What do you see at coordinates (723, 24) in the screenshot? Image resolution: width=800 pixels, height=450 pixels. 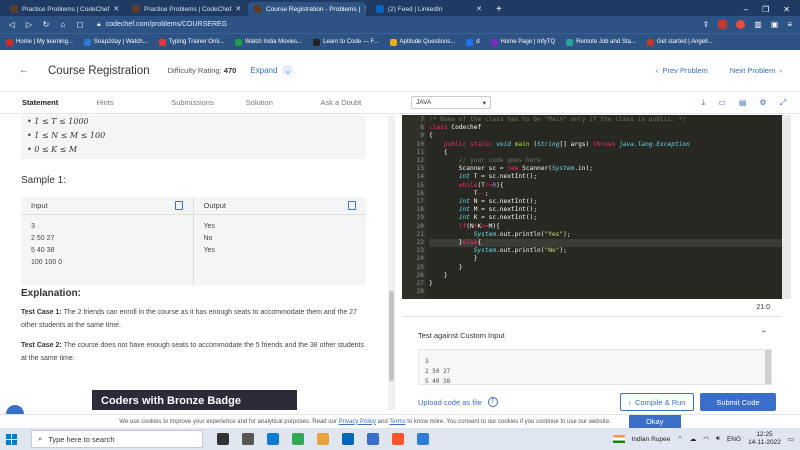 I see `brave-shield-icon` at bounding box center [723, 24].